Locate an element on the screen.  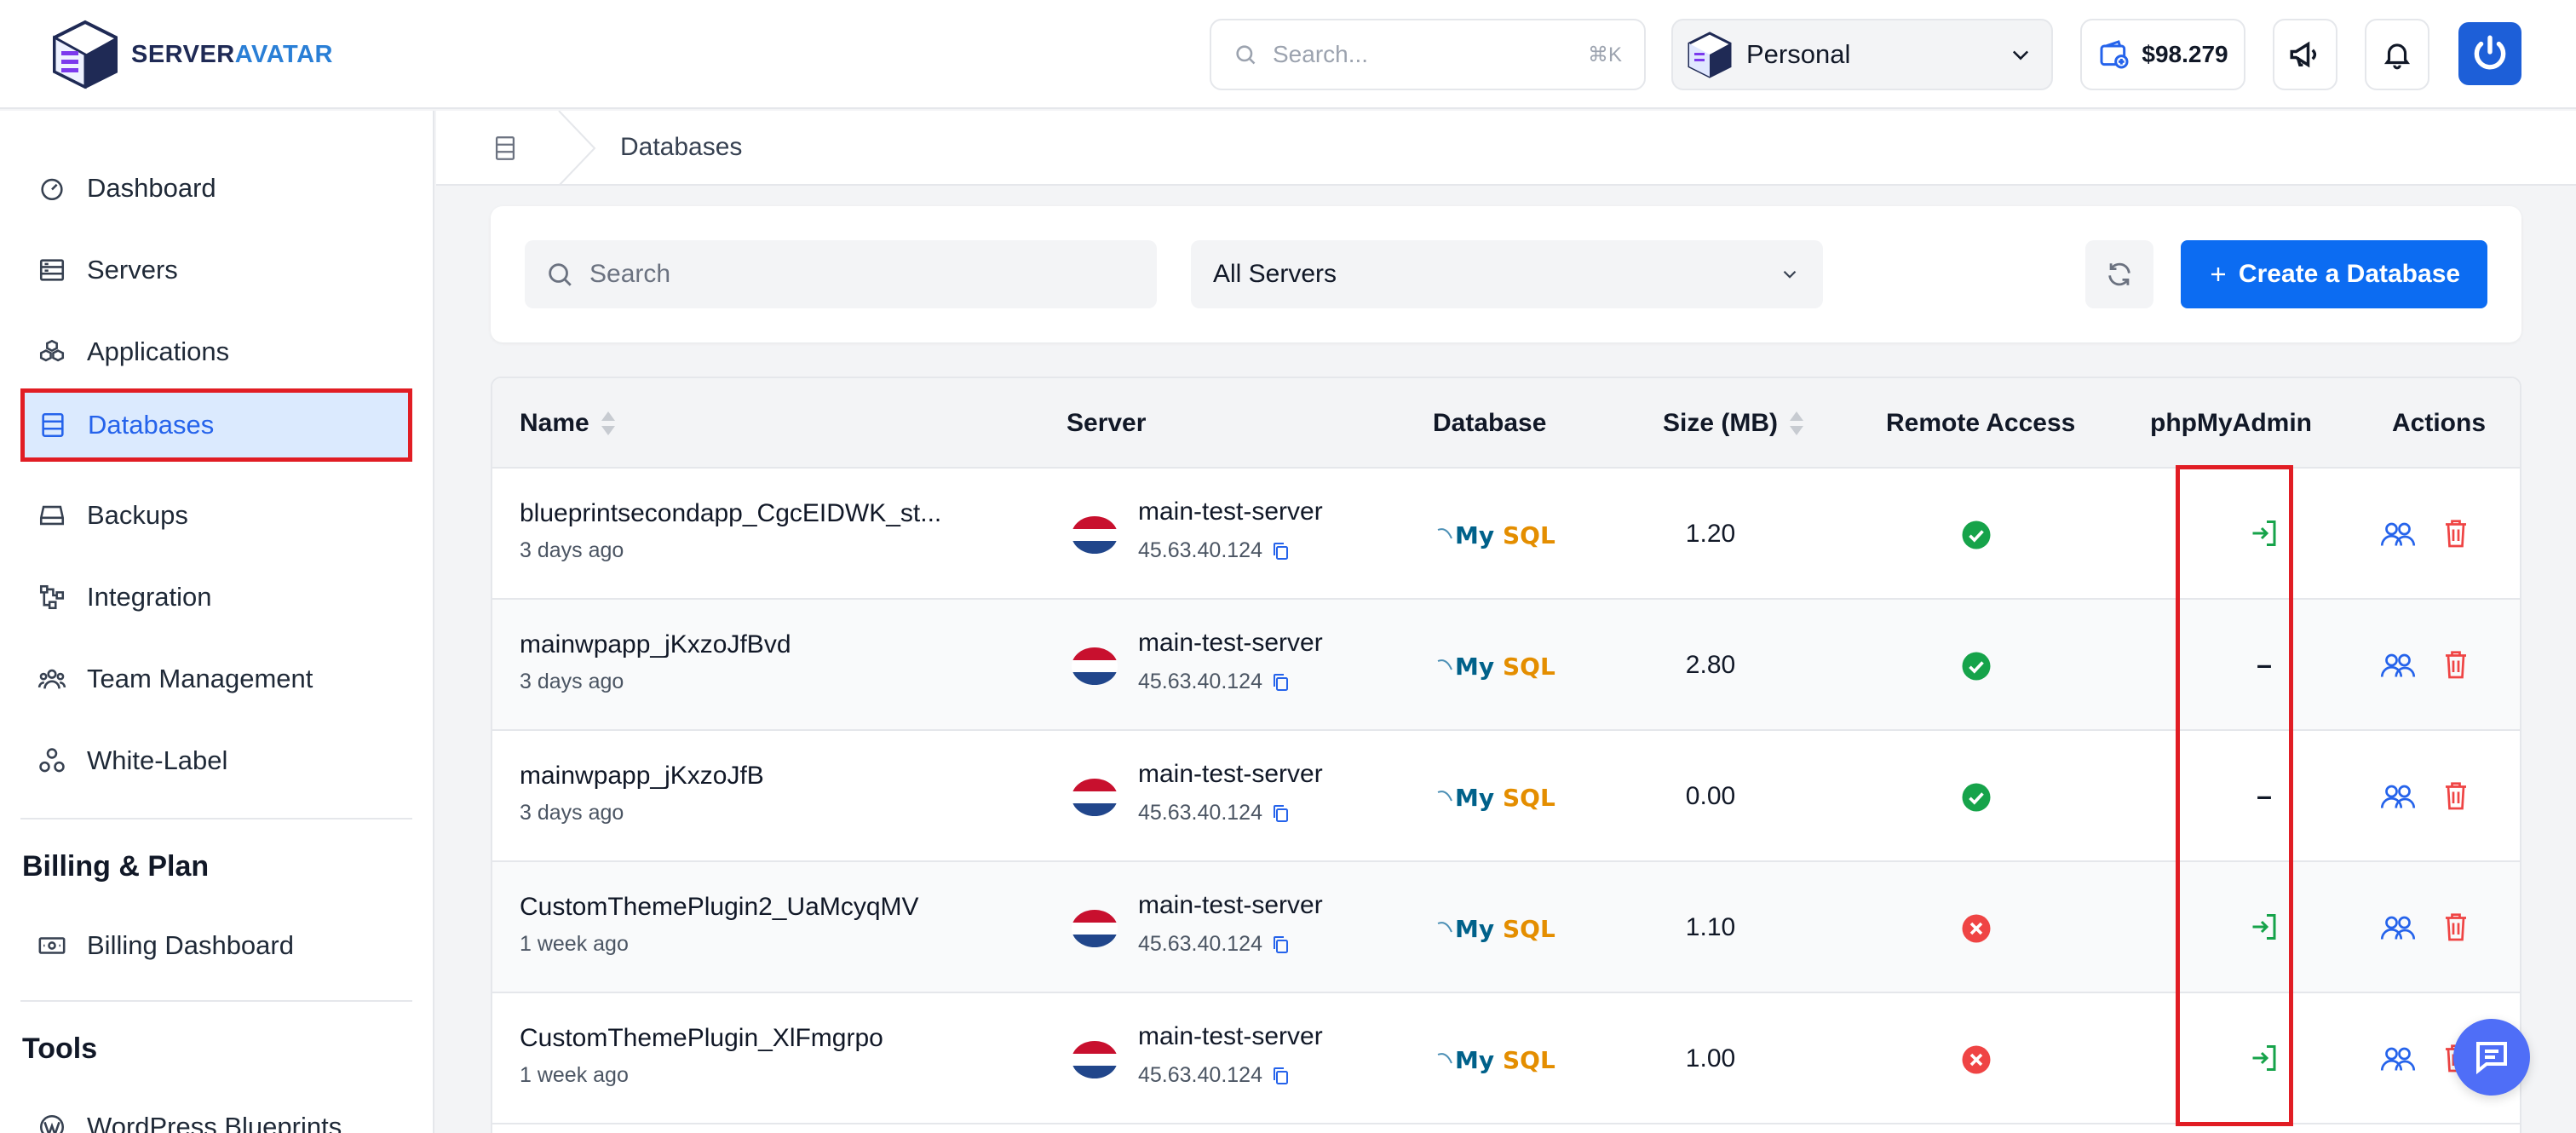
sidebar-item-servers: Servers is located at coordinates (216, 270).